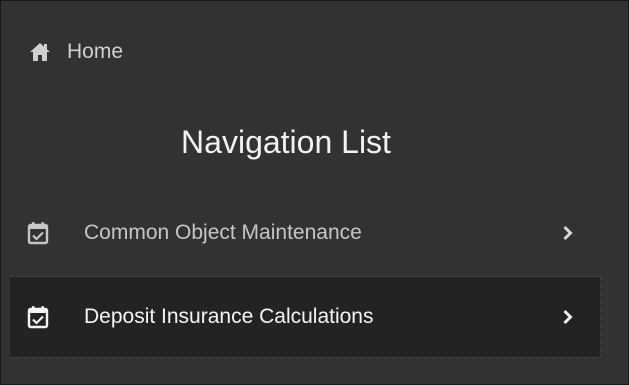 The height and width of the screenshot is (385, 629). I want to click on home-link: Home, so click(76, 52).